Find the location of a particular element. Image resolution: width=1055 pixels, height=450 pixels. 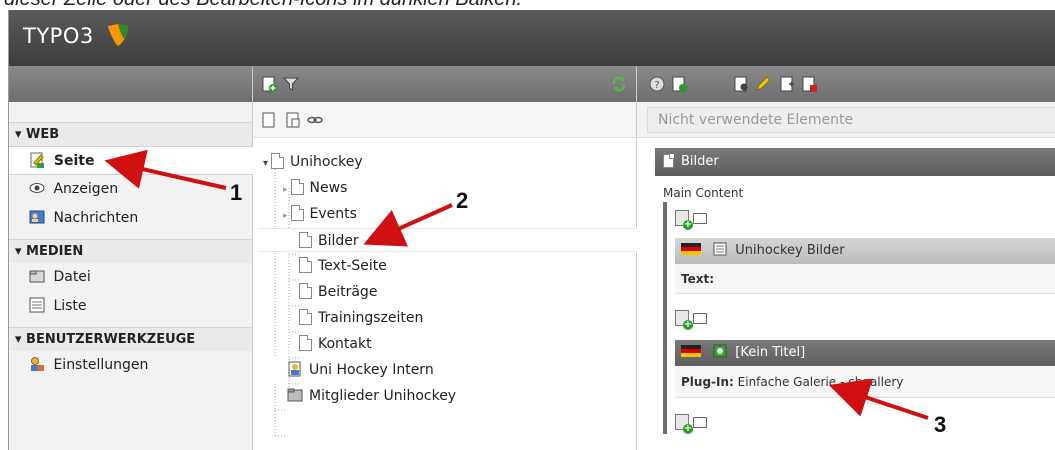

list-icon is located at coordinates (37, 305).